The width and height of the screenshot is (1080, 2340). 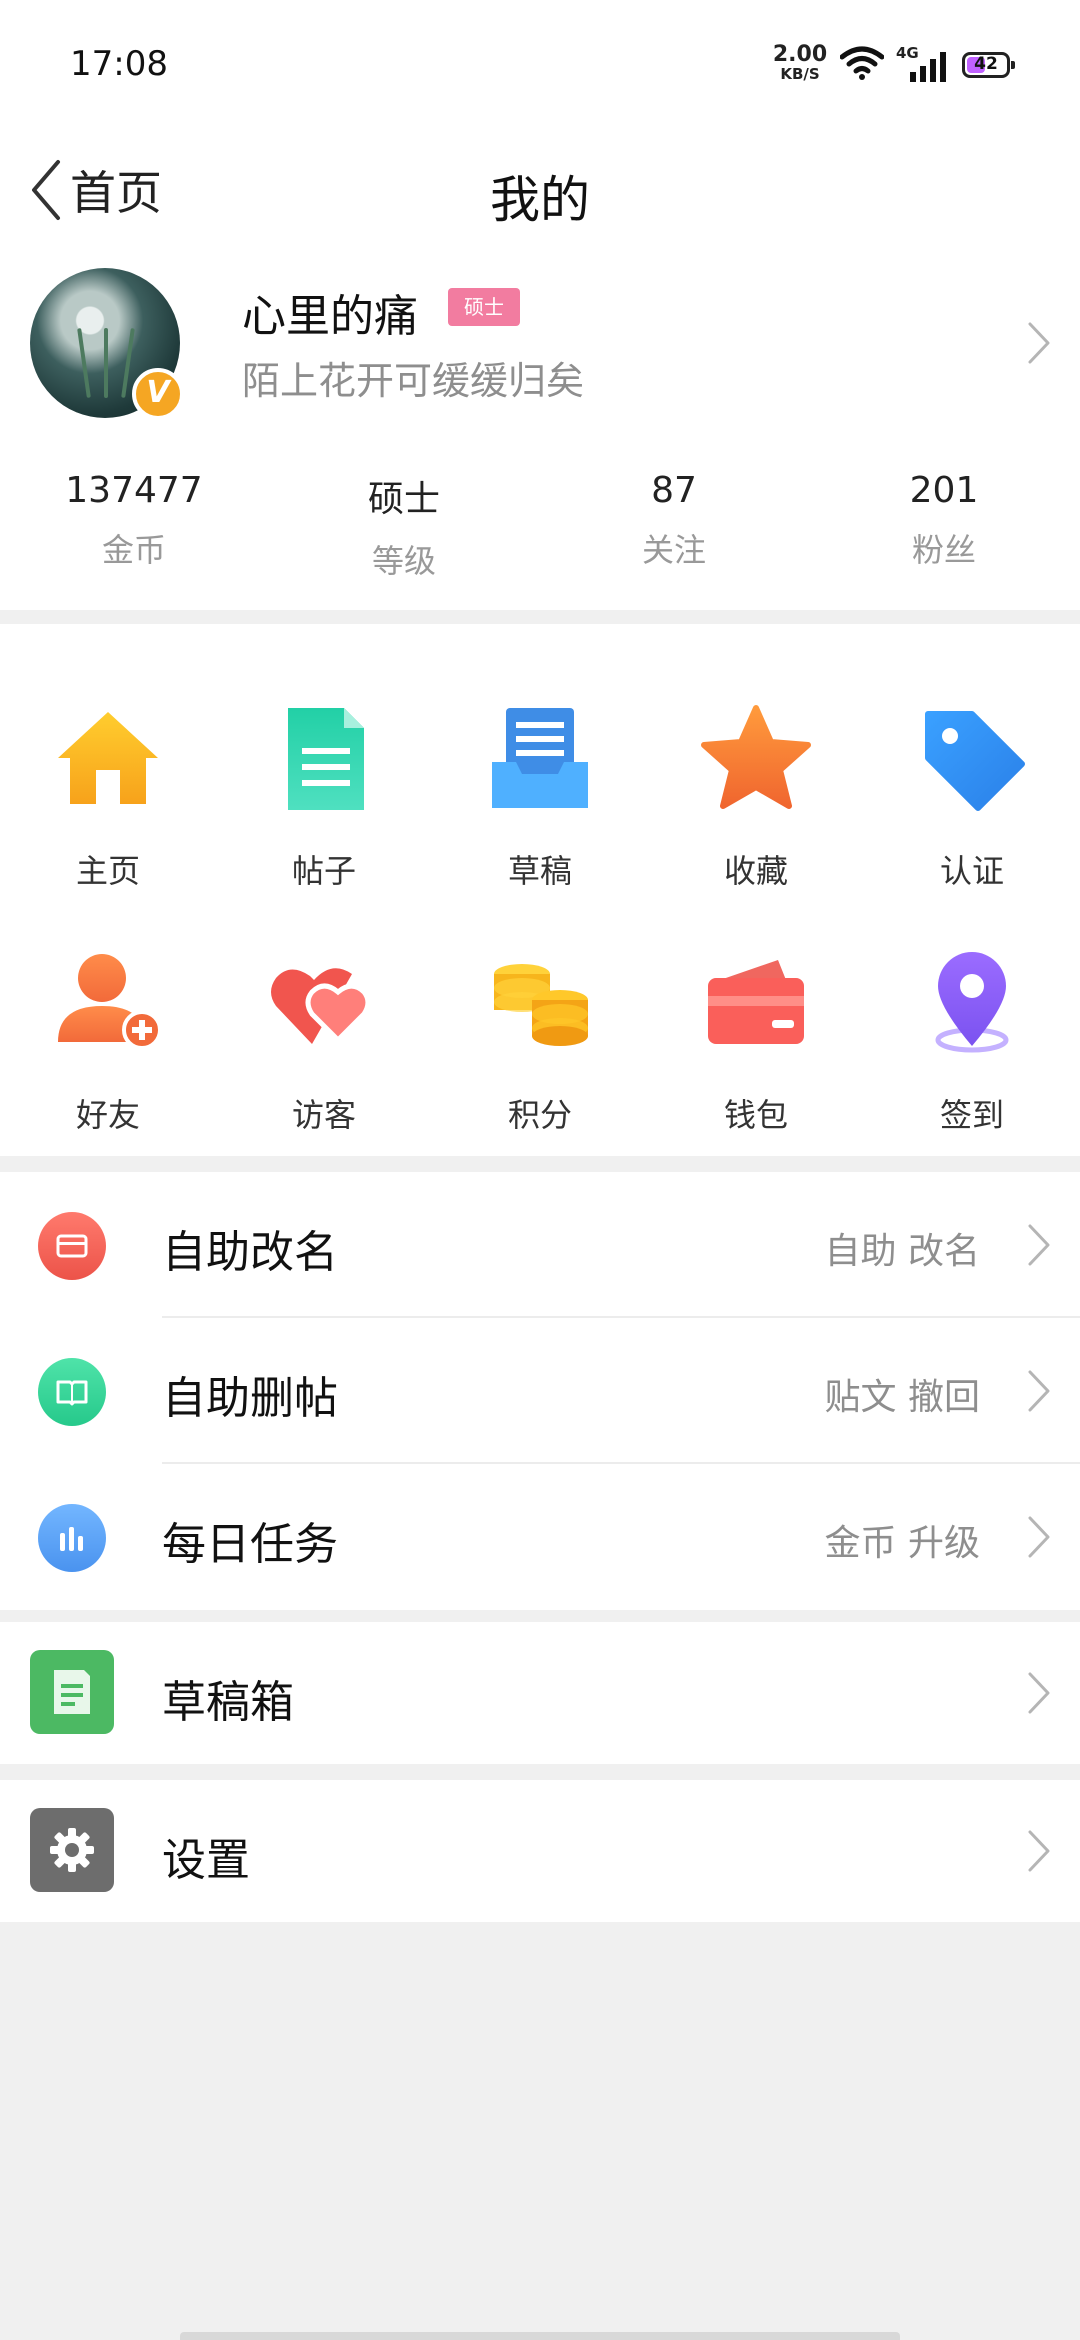 I want to click on list-item-daily-tasks: 每日任务 金币 升级, so click(x=540, y=1537).